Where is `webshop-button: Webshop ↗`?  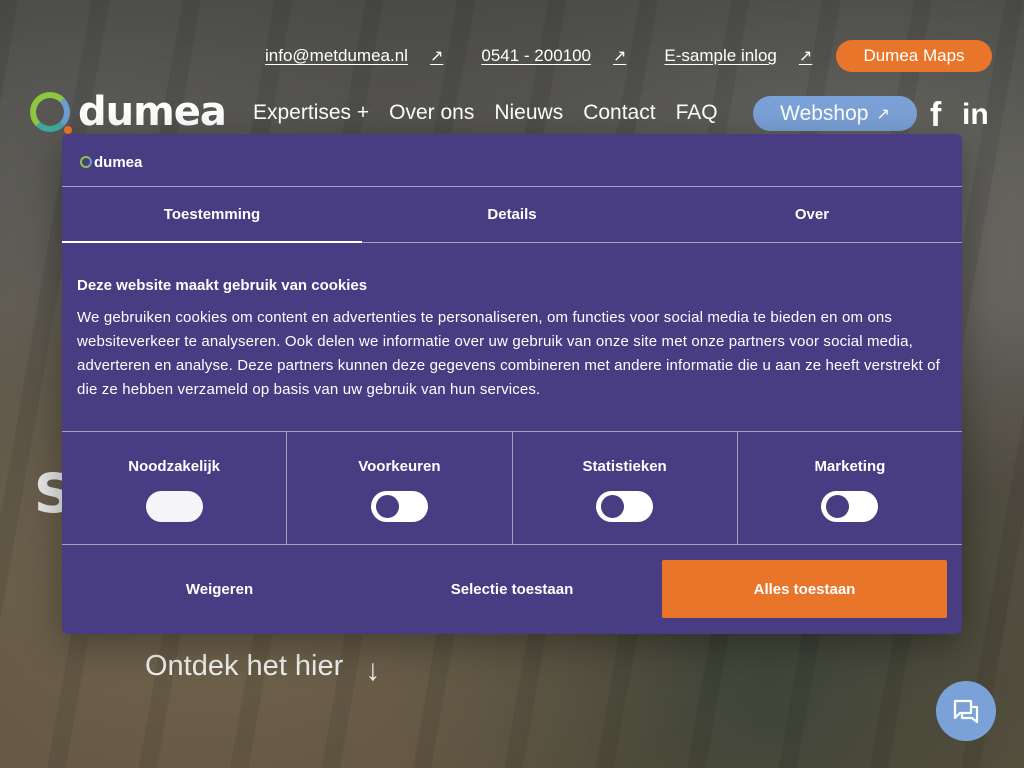 webshop-button: Webshop ↗ is located at coordinates (835, 113).